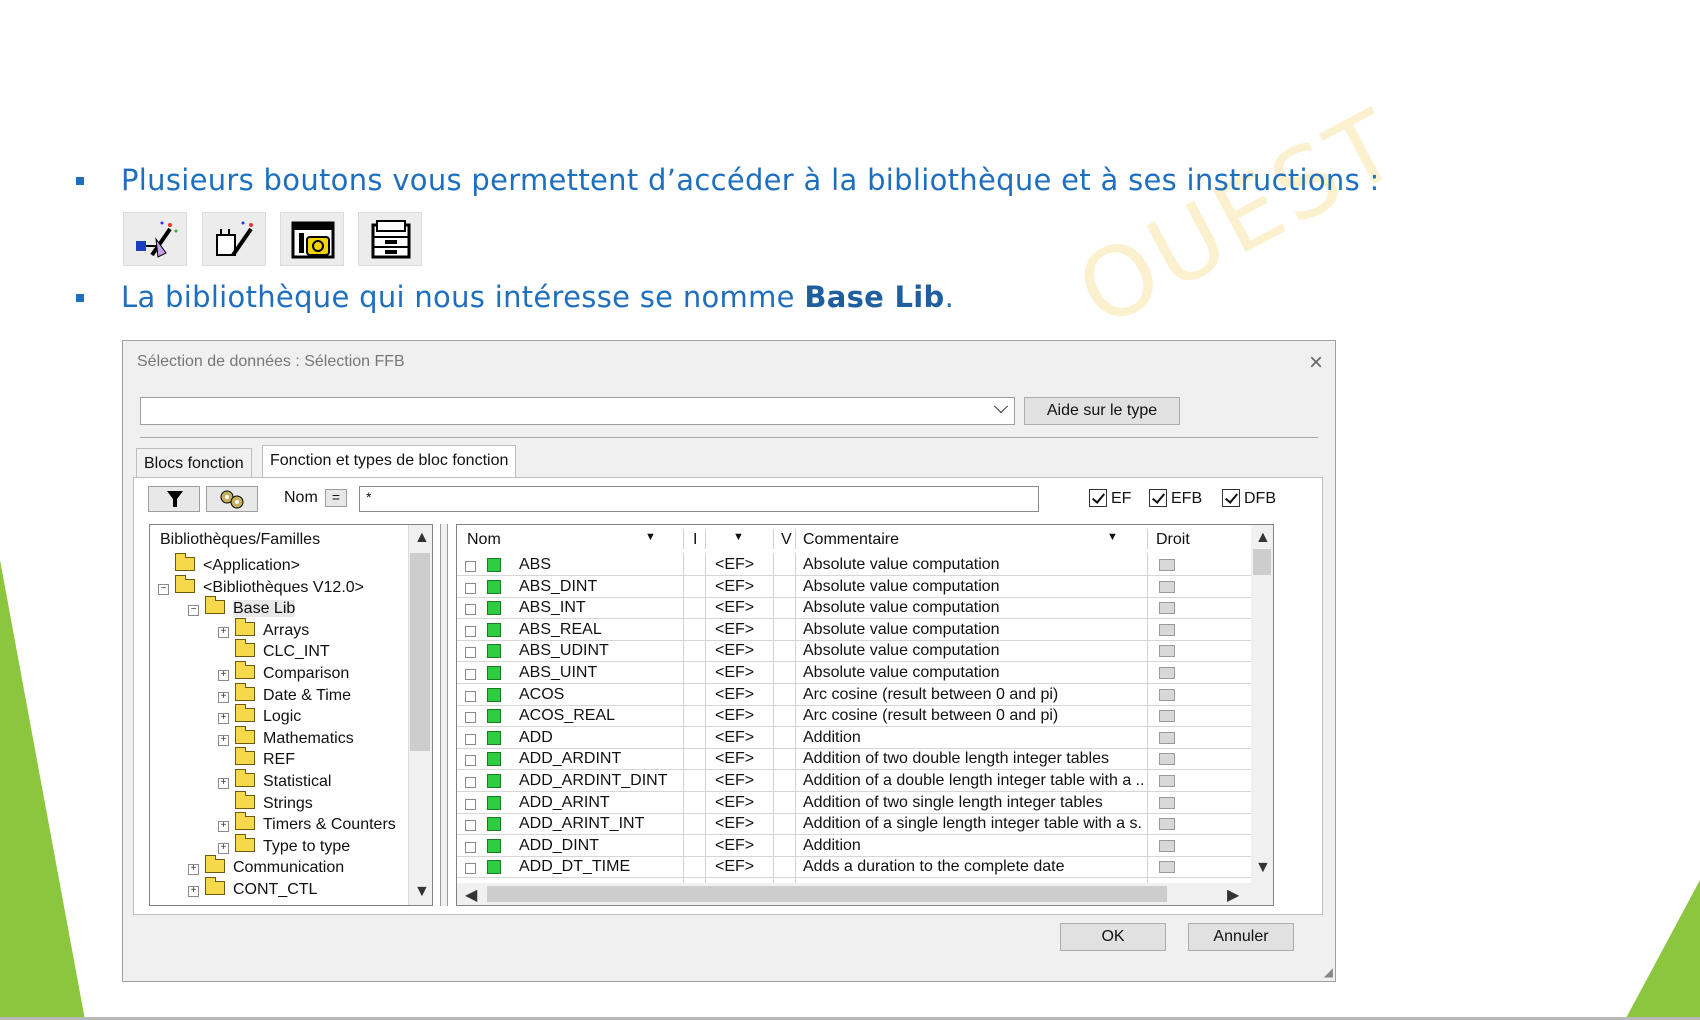  I want to click on grid-hscroll-thumb, so click(827, 894).